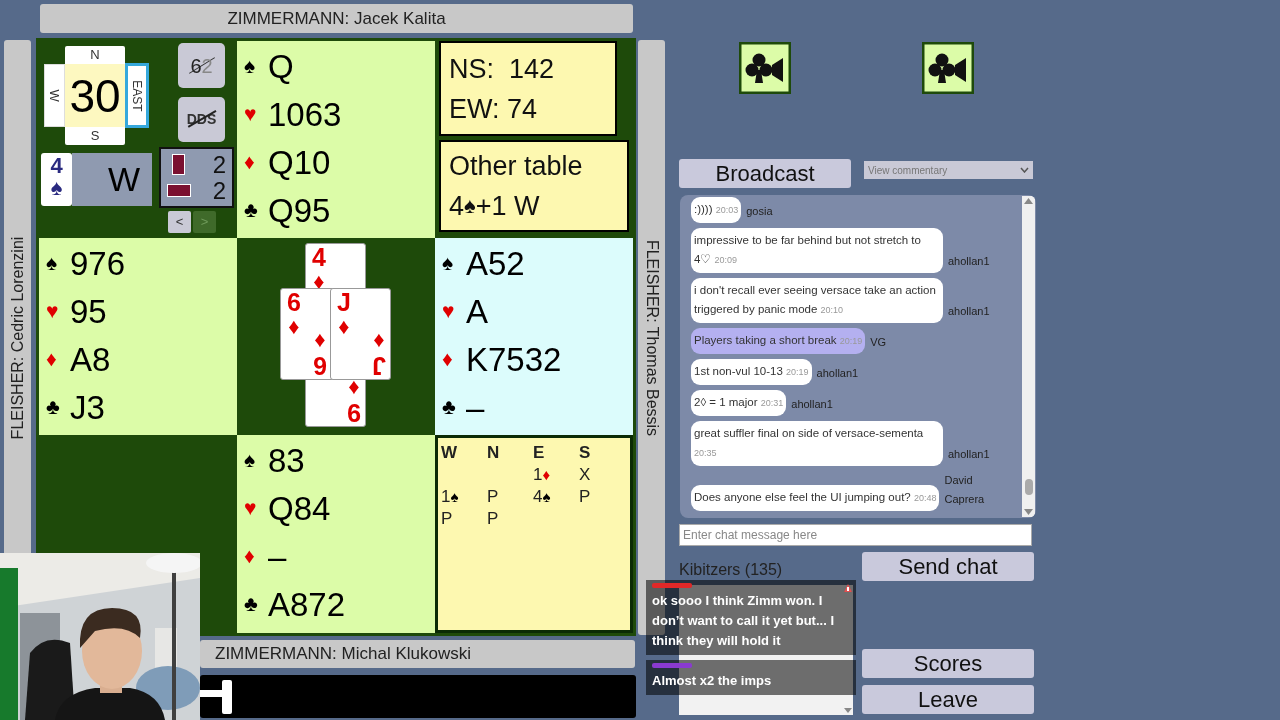 This screenshot has height=720, width=1280. Describe the element at coordinates (179, 222) in the screenshot. I see `nav-button: <` at that location.